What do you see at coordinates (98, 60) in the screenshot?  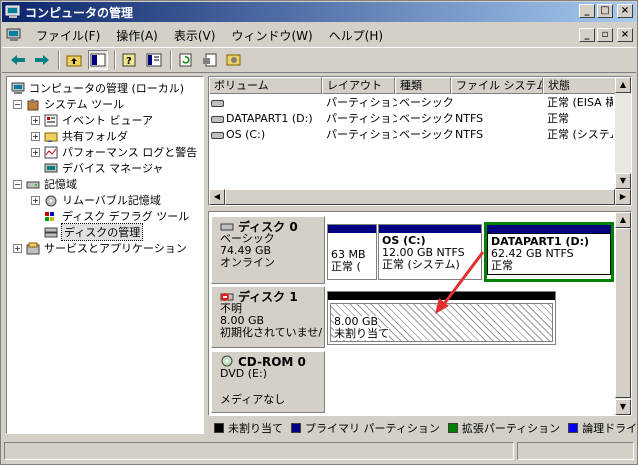 I see `show-tree-icon` at bounding box center [98, 60].